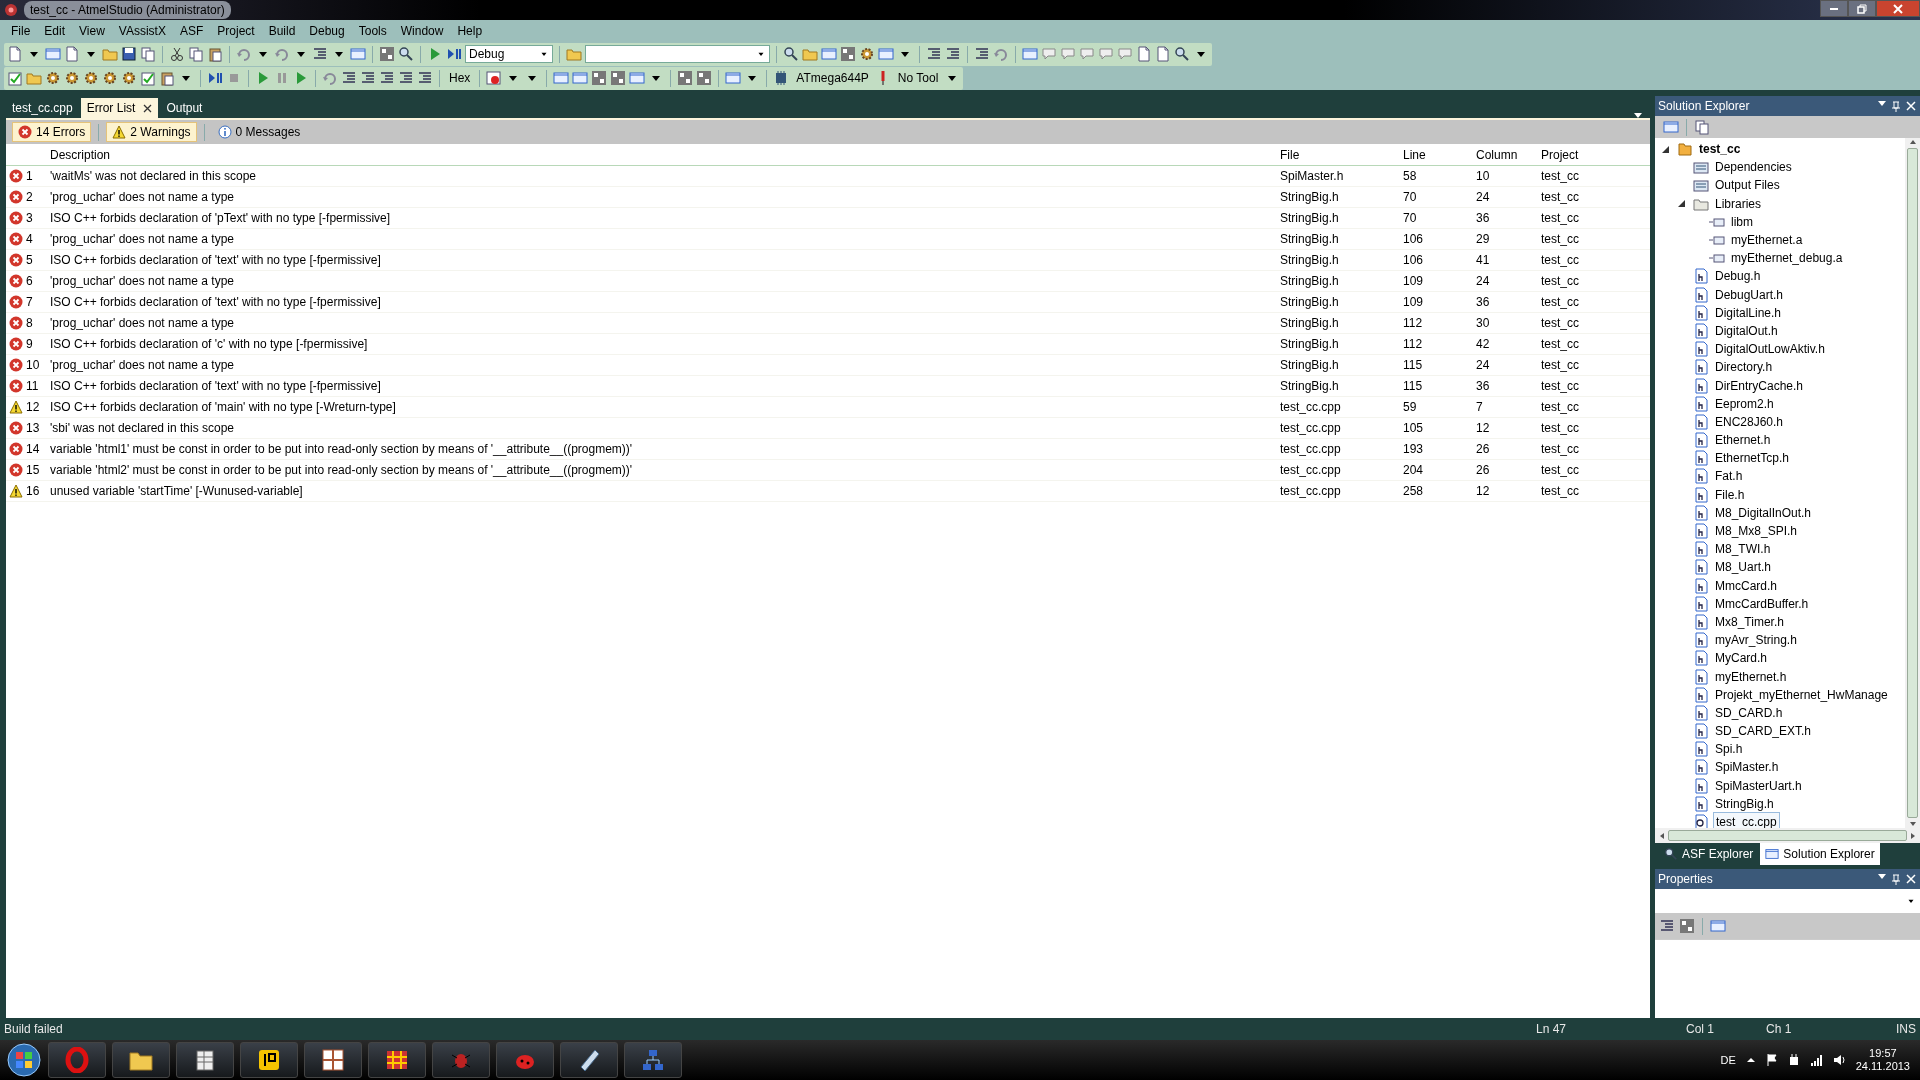 The width and height of the screenshot is (1920, 1080). Describe the element at coordinates (1770, 349) in the screenshot. I see `tree-item: DigitalOutLowAktiv.h` at that location.